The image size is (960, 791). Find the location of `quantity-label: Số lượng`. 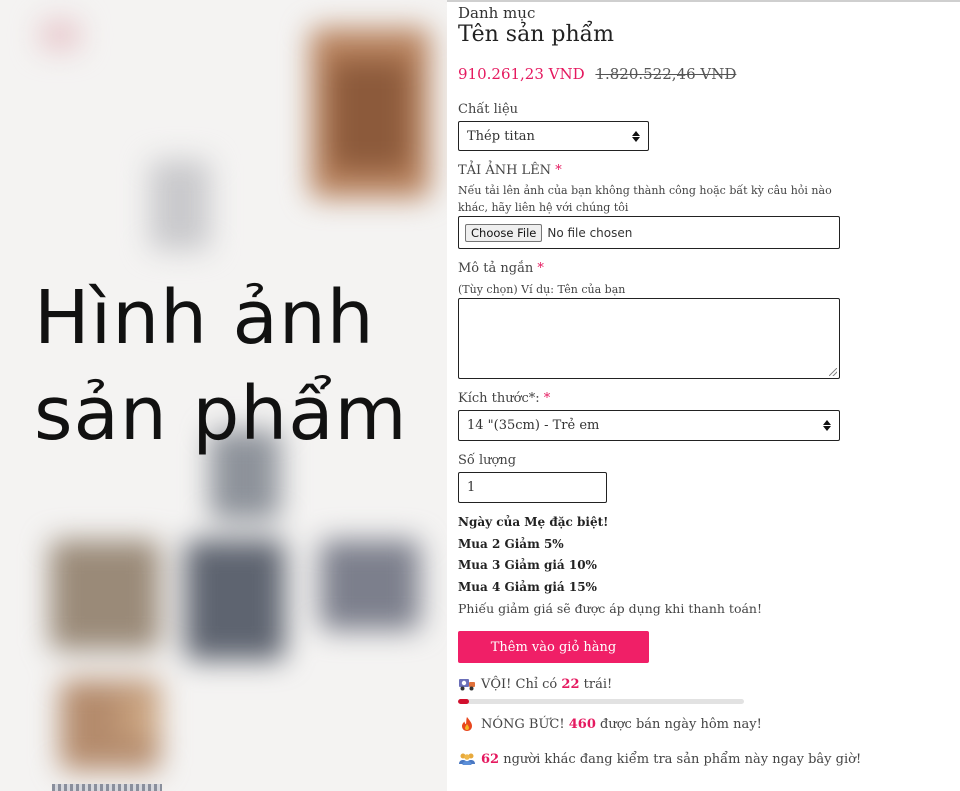

quantity-label: Số lượng is located at coordinates (487, 460).